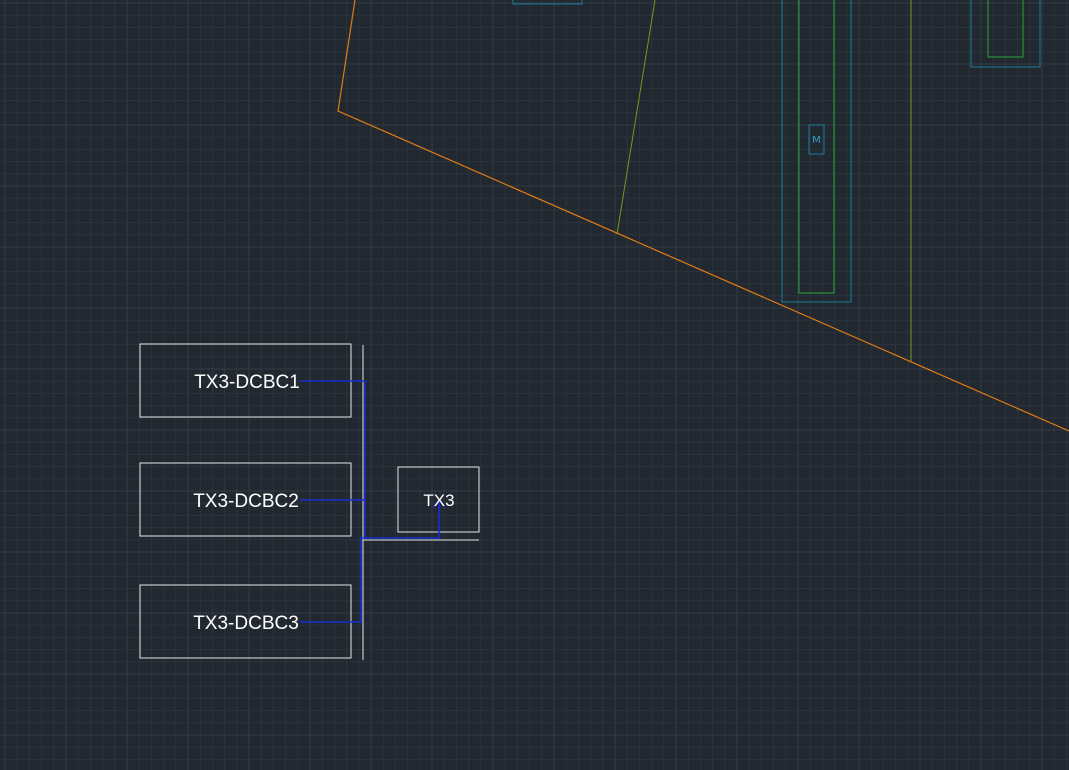 This screenshot has width=1069, height=770. Describe the element at coordinates (246, 501) in the screenshot. I see `dcbc2-label: TX3-DCBC2` at that location.